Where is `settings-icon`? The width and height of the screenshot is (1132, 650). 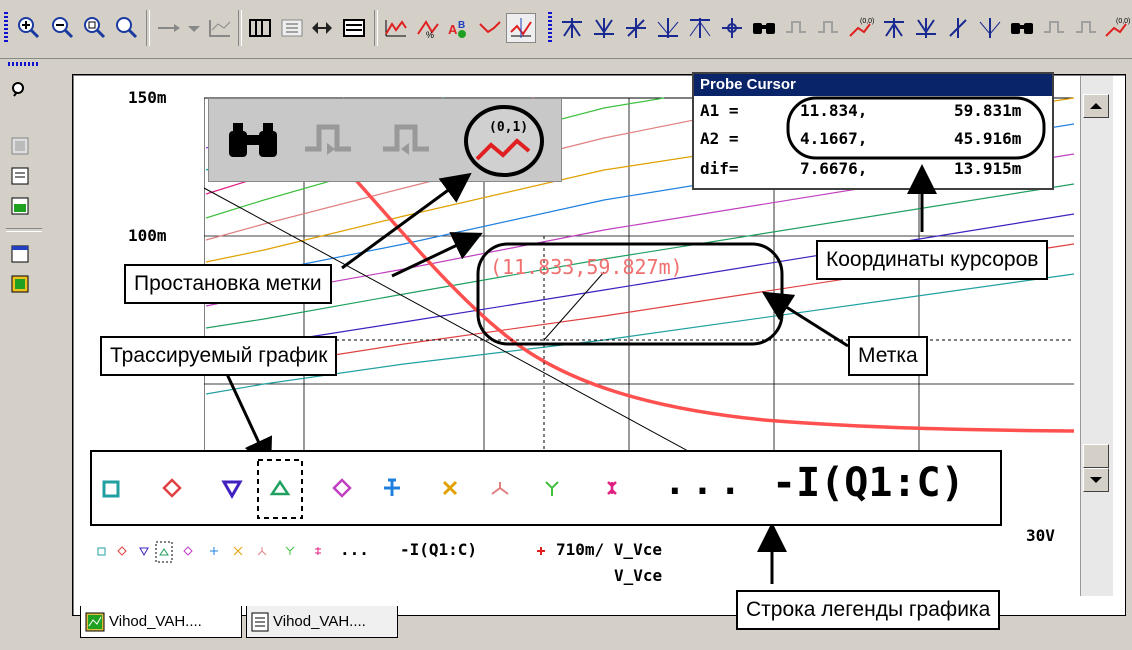
settings-icon is located at coordinates (20, 206).